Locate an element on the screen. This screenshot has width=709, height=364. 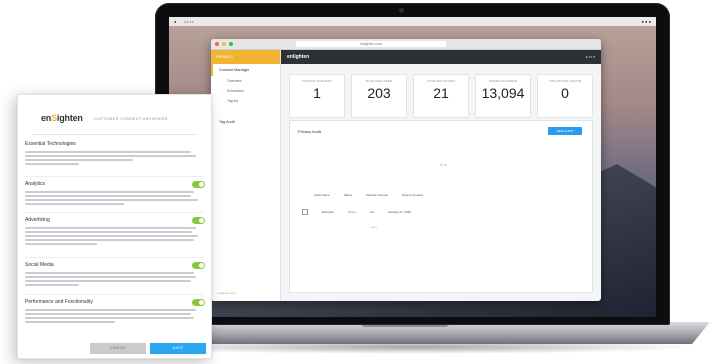
header-divider is located at coordinates (114, 134).